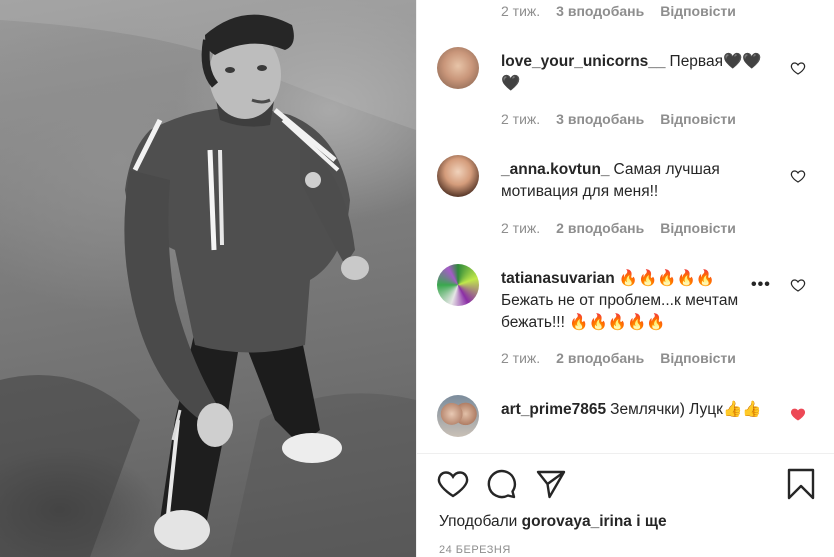 Image resolution: width=834 pixels, height=557 pixels. Describe the element at coordinates (478, 521) in the screenshot. I see `liked-by-prefix: Уподобали` at that location.